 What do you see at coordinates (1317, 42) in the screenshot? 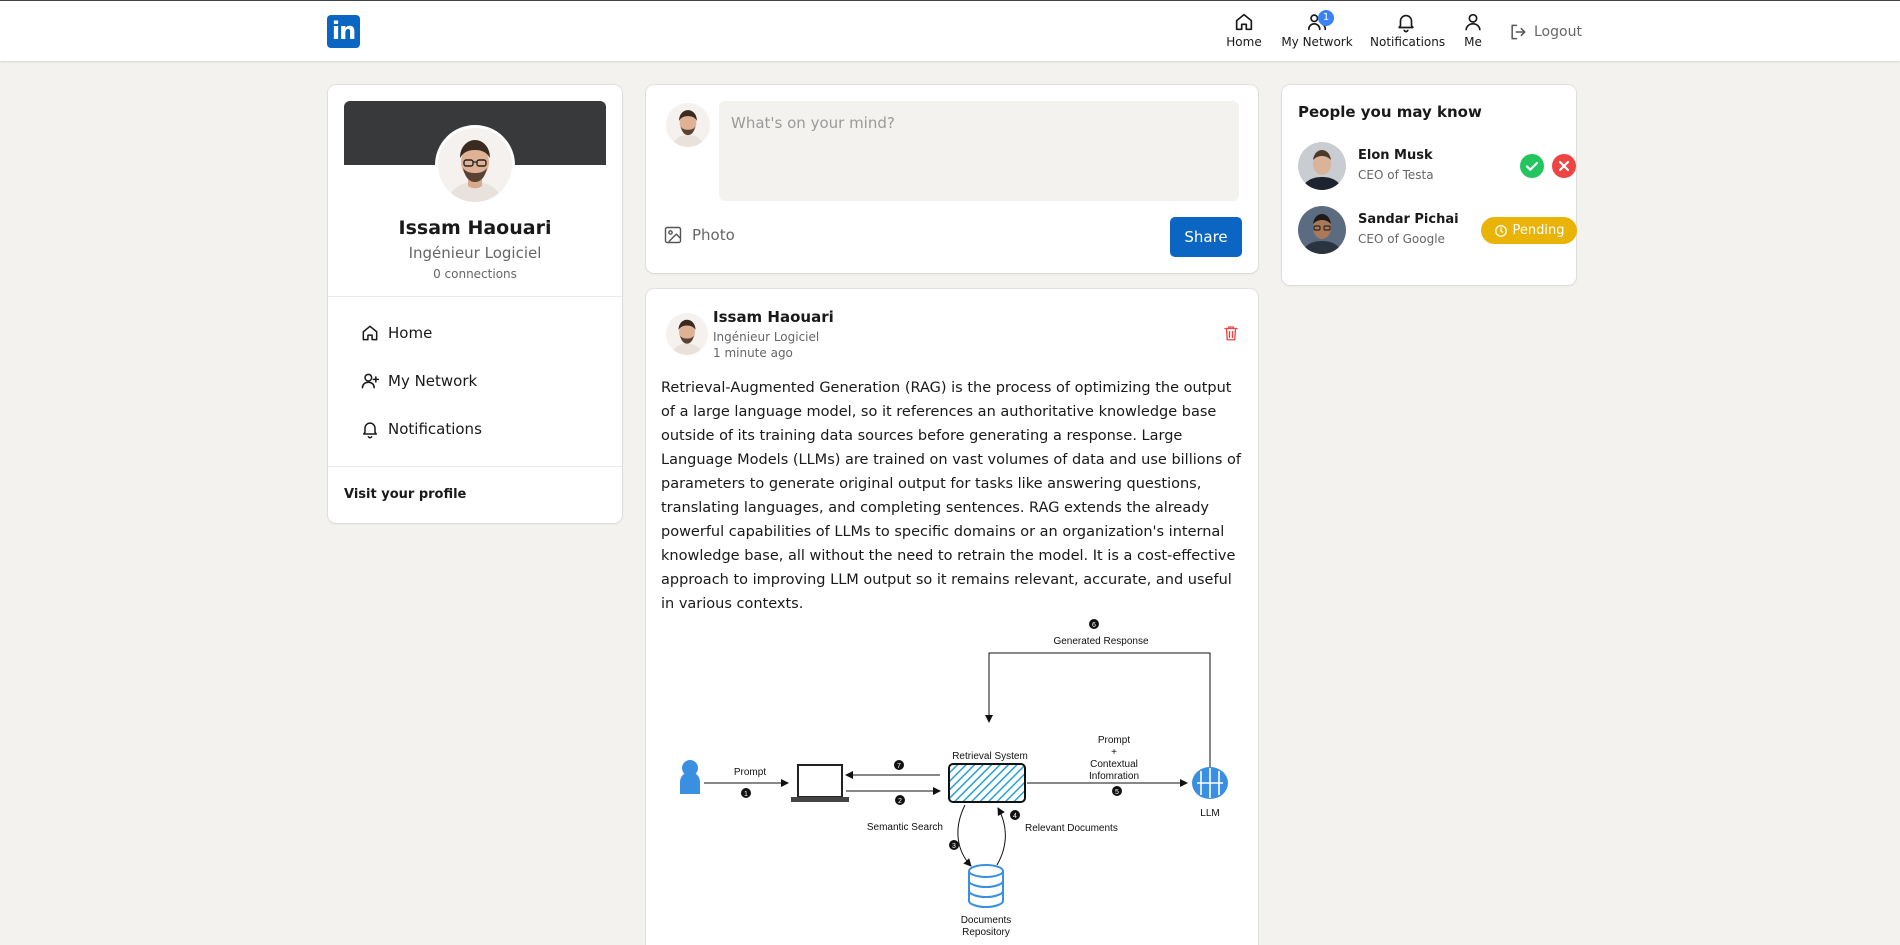
I see `nav-my-network-label: My Network` at bounding box center [1317, 42].